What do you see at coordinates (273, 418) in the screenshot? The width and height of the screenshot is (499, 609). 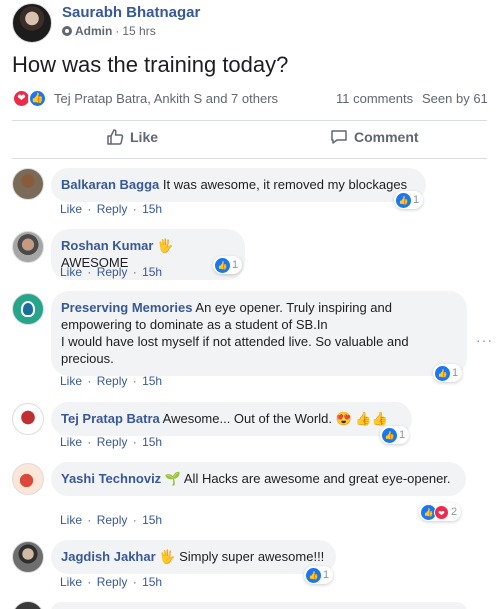 I see `comment-text: Awesome... Out of the World. 😍 👍👍` at bounding box center [273, 418].